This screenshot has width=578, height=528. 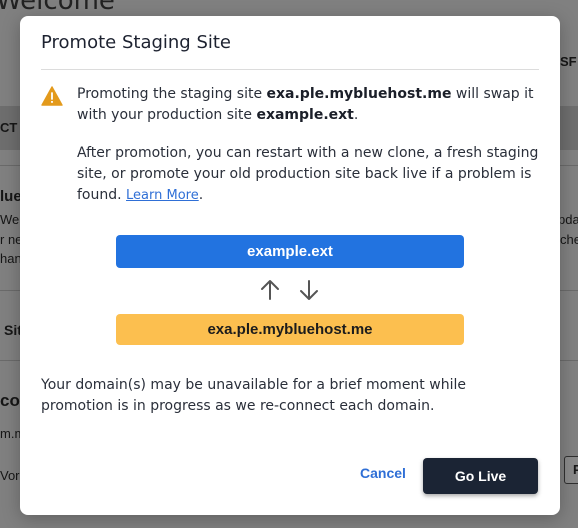 I want to click on arrow-up-icon, so click(x=270, y=290).